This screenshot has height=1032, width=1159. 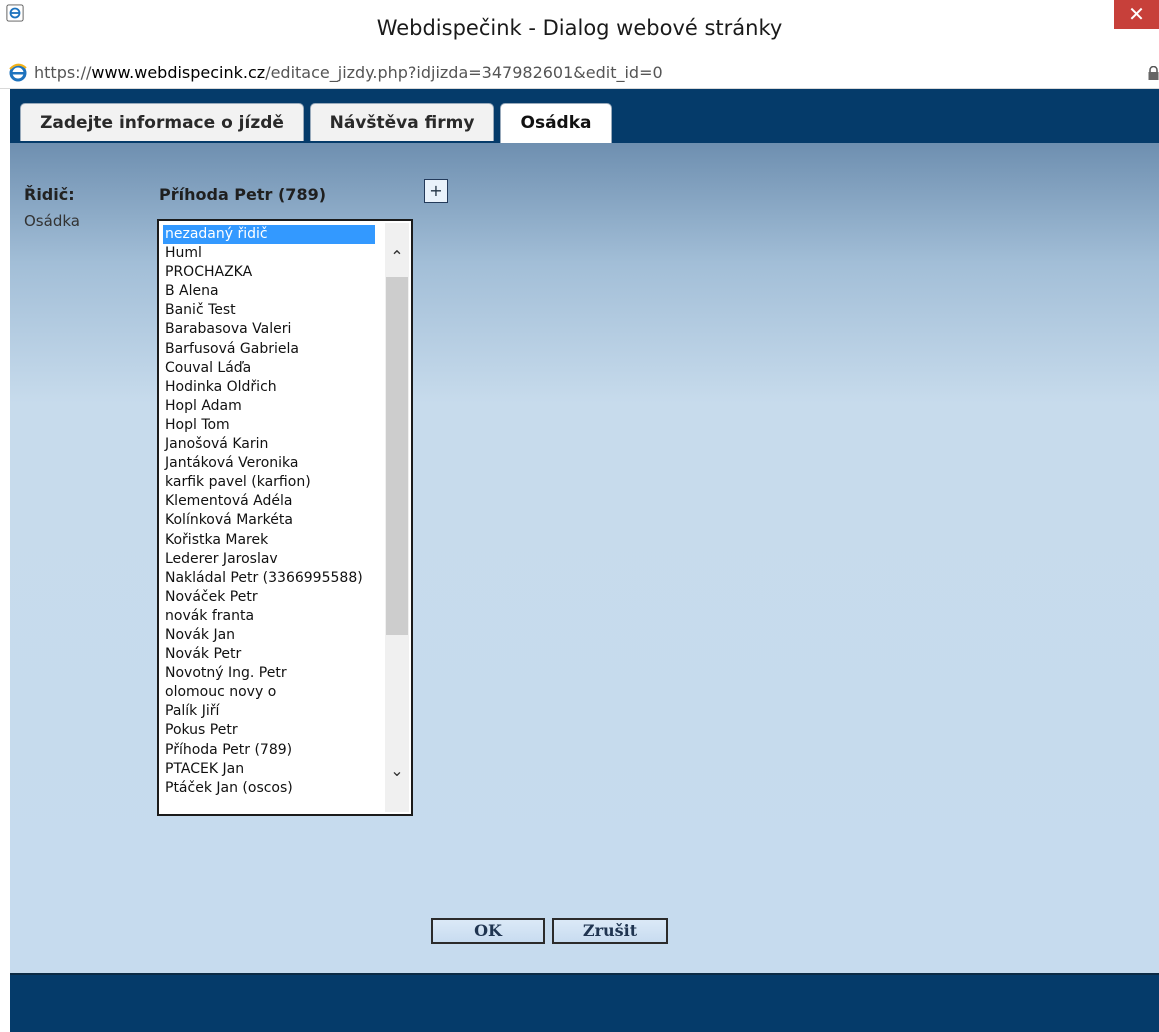 What do you see at coordinates (269, 444) in the screenshot?
I see `list-item: Janošová Karin` at bounding box center [269, 444].